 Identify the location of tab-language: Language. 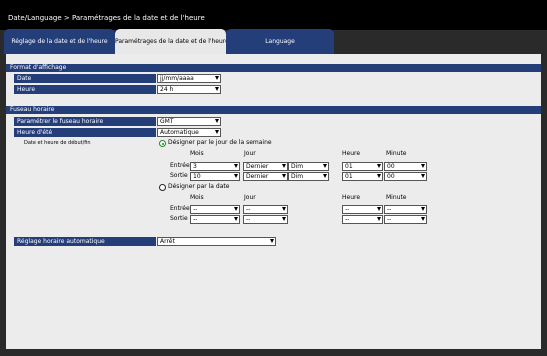
(280, 41).